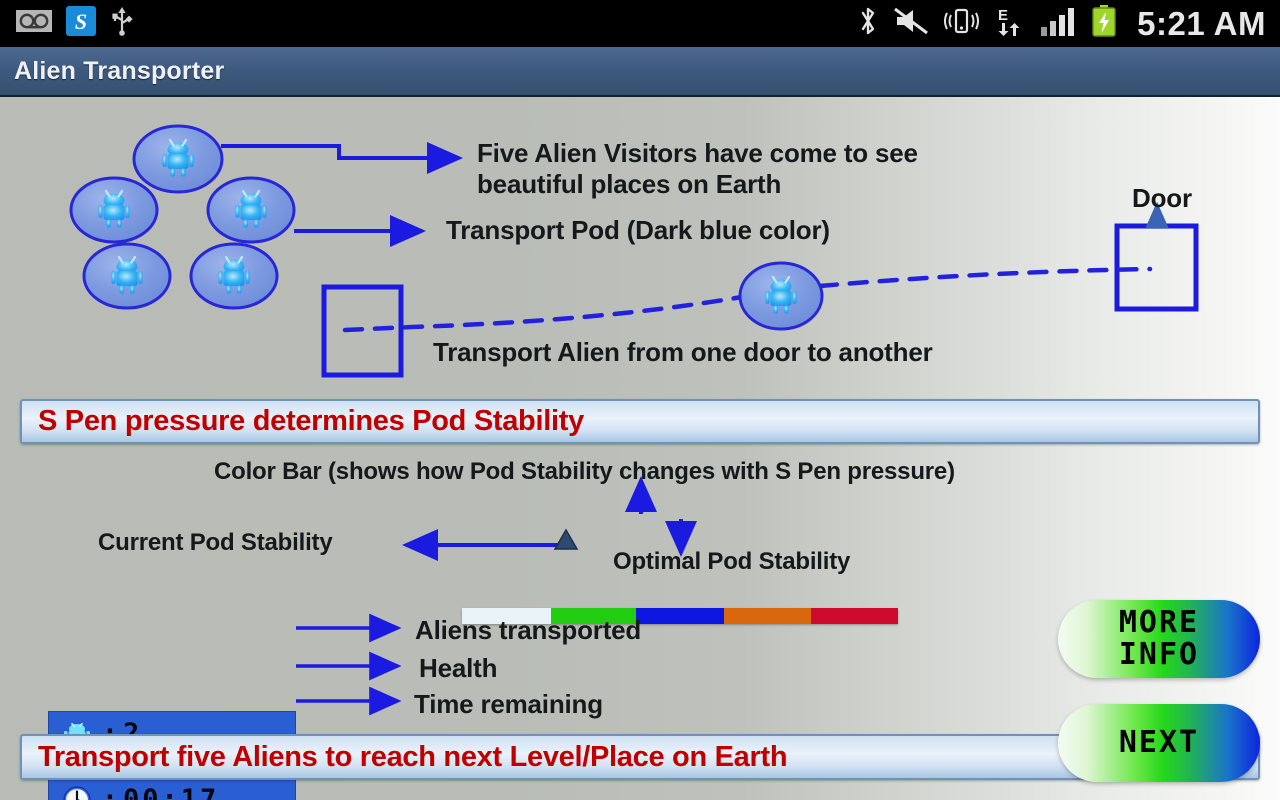 This screenshot has width=1280, height=800. I want to click on label-aliens-transported: Aliens transported, so click(528, 630).